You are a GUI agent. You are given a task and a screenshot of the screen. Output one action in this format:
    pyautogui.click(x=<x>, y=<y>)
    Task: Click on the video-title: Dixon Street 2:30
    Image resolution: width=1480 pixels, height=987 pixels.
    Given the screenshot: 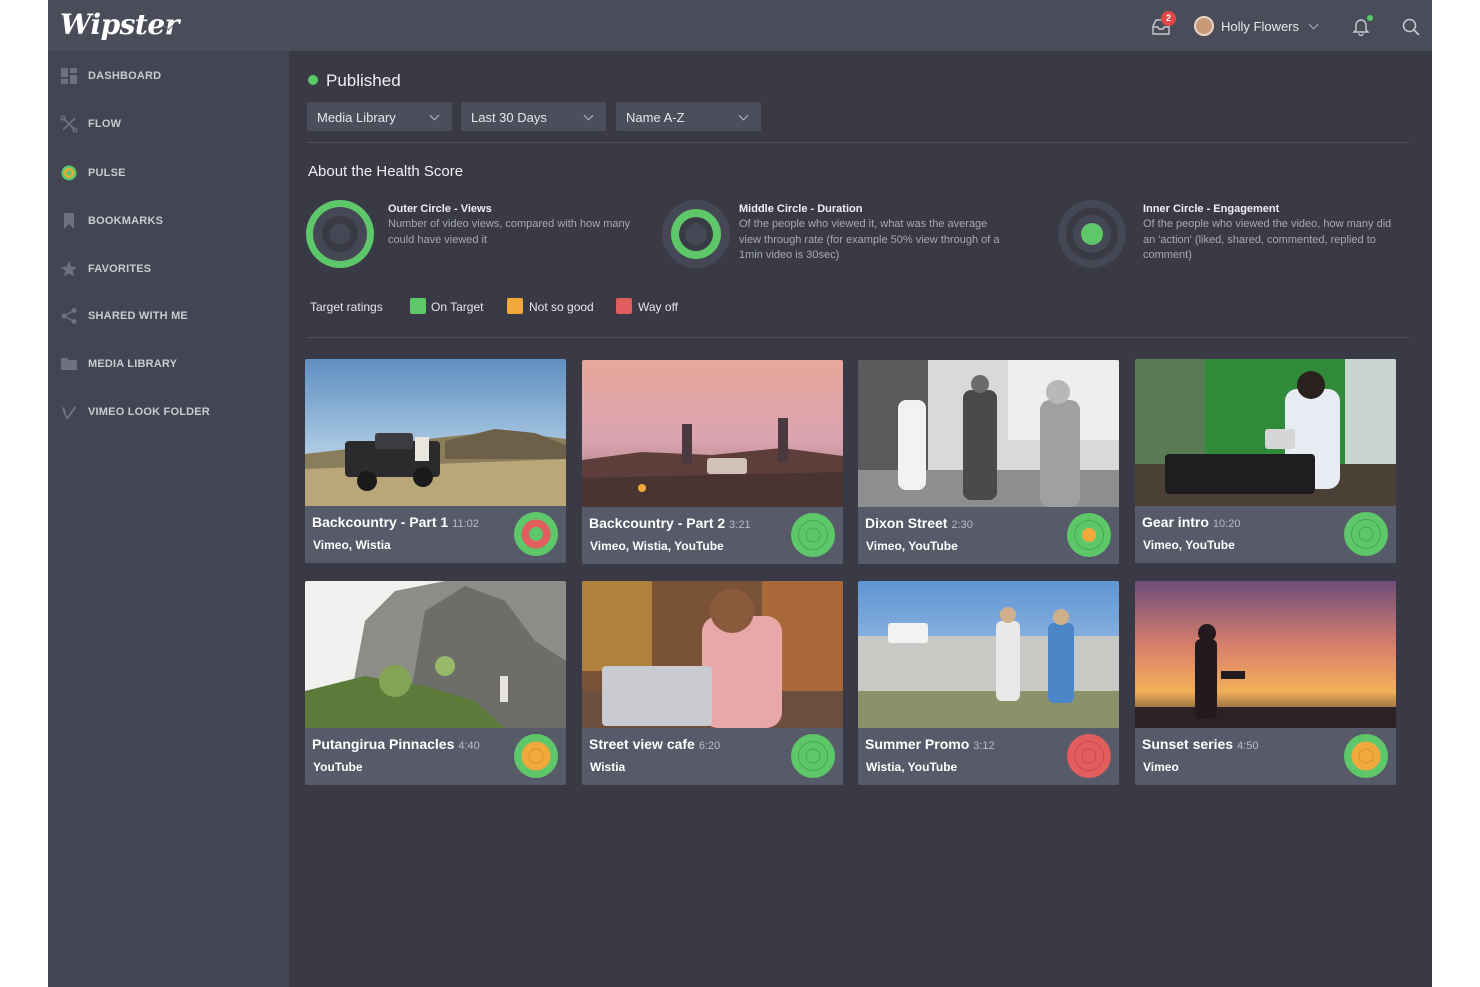 What is the action you would take?
    pyautogui.click(x=919, y=523)
    